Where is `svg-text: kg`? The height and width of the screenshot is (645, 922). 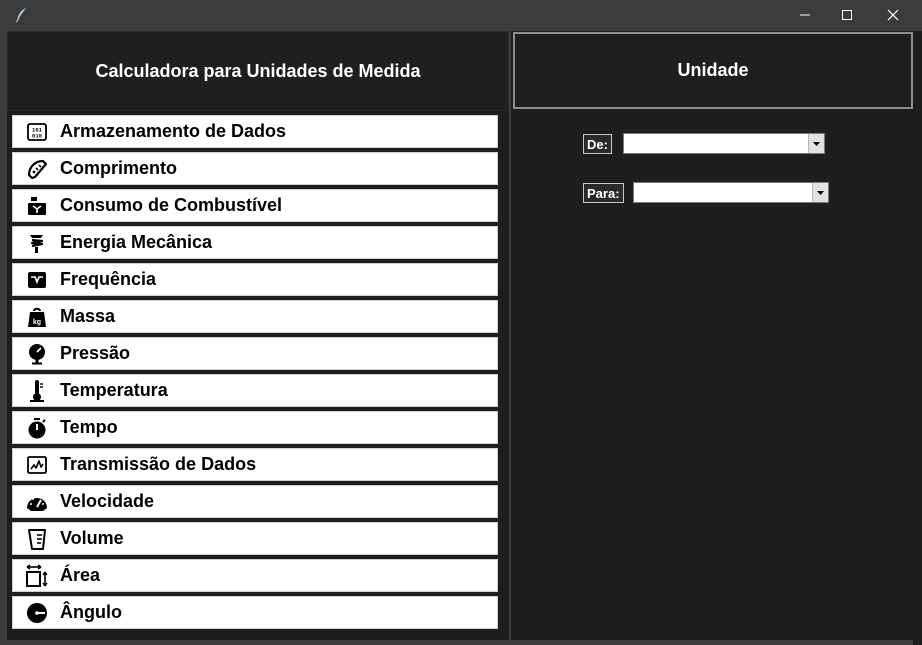
svg-text: kg is located at coordinates (37, 322).